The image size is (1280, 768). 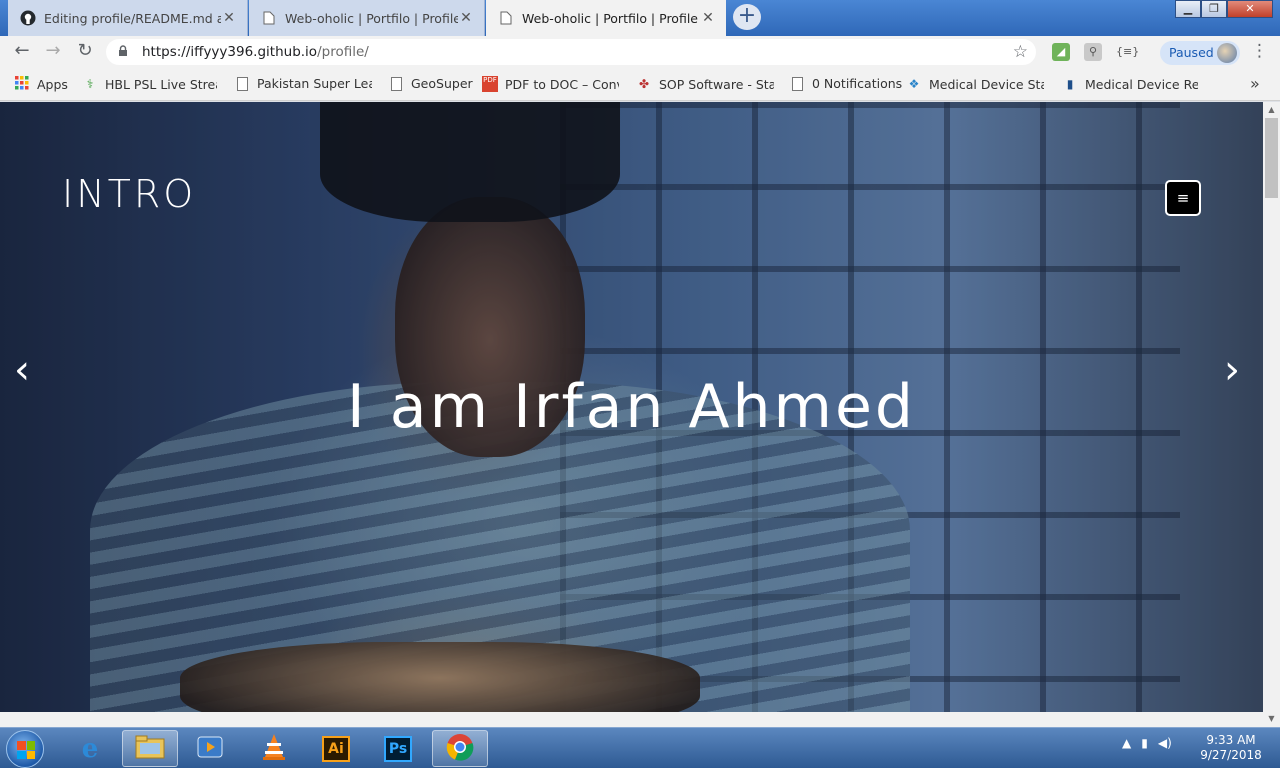 I want to click on tab-portfolio-1: Web-oholic | Portfilo | Profile ✕, so click(x=367, y=18).